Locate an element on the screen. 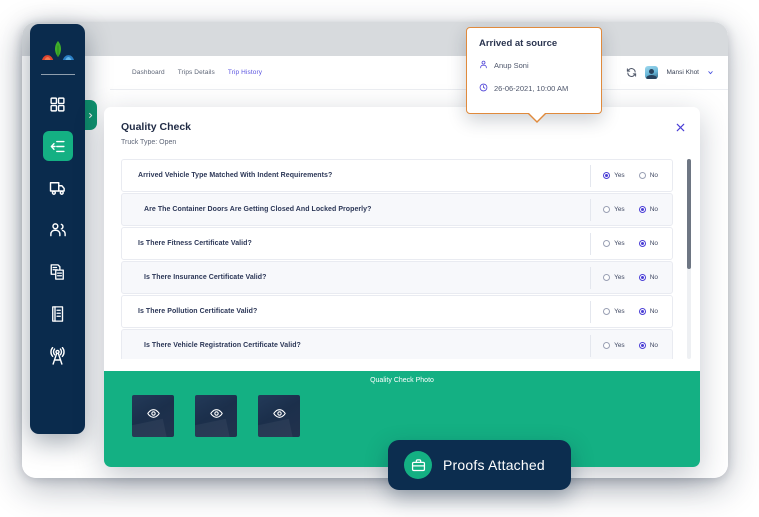 The height and width of the screenshot is (517, 759). table-row: Is There Fitness Certificate Valid? Yes No is located at coordinates (397, 243).